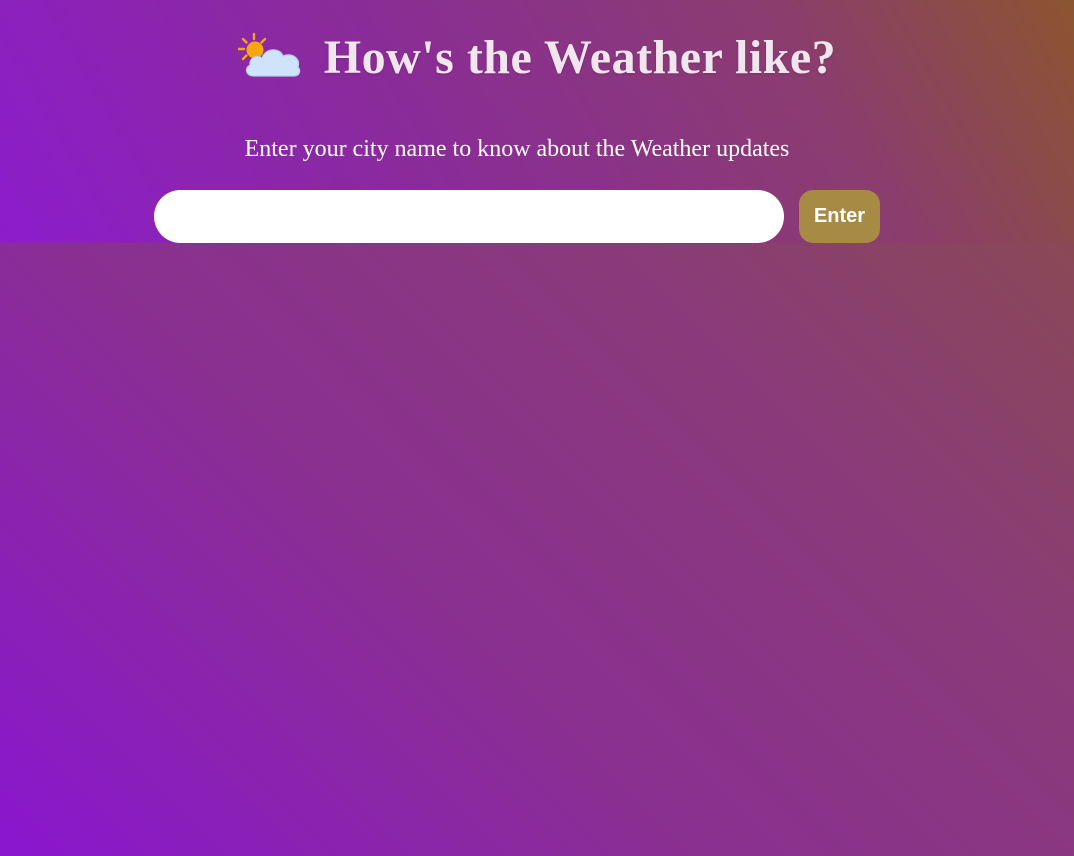 This screenshot has height=856, width=1074. Describe the element at coordinates (269, 54) in the screenshot. I see `sun-behind-cloud-icon` at that location.